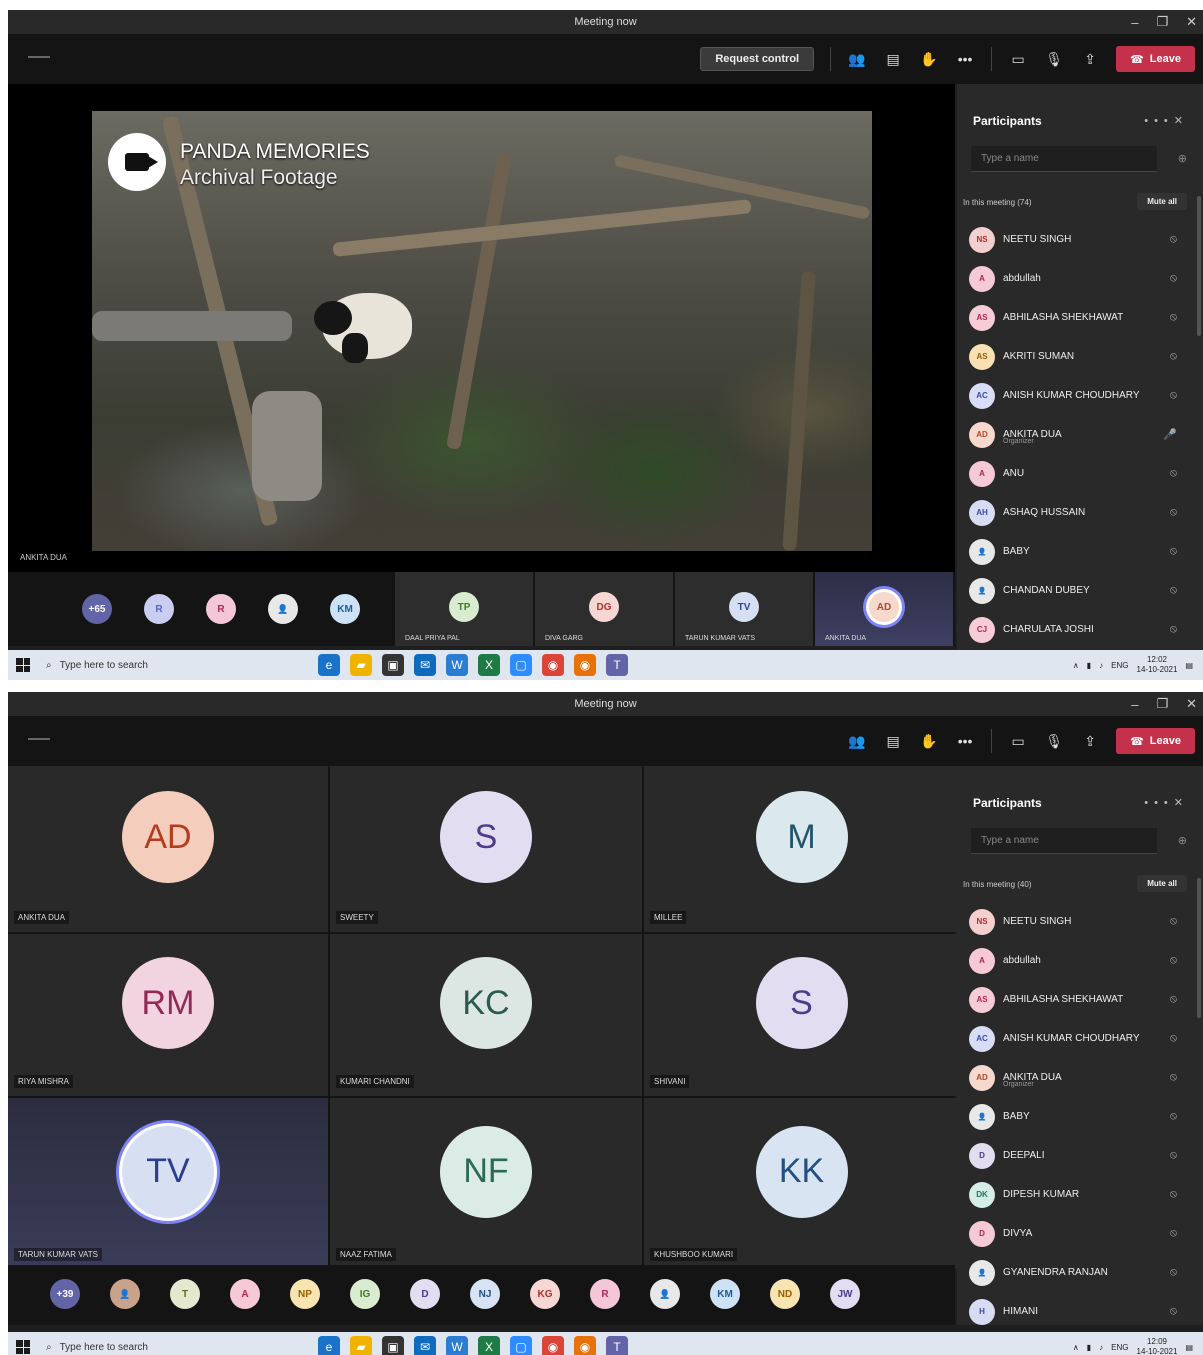  Describe the element at coordinates (1076, 629) in the screenshot. I see `participant-row: CJ CHARULATA JOSHI ⦸` at that location.